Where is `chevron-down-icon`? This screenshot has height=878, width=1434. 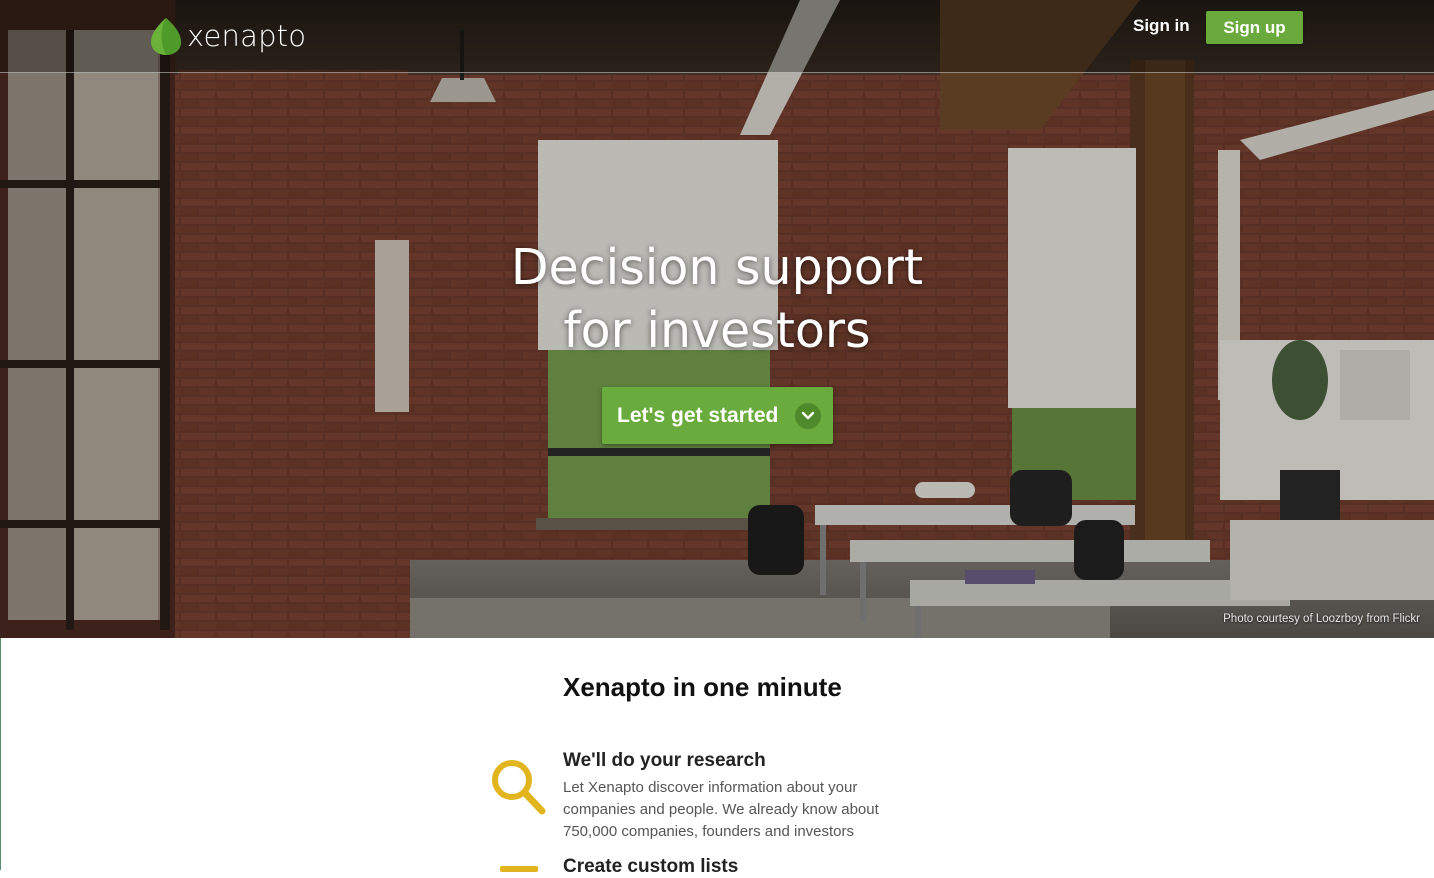
chevron-down-icon is located at coordinates (808, 416).